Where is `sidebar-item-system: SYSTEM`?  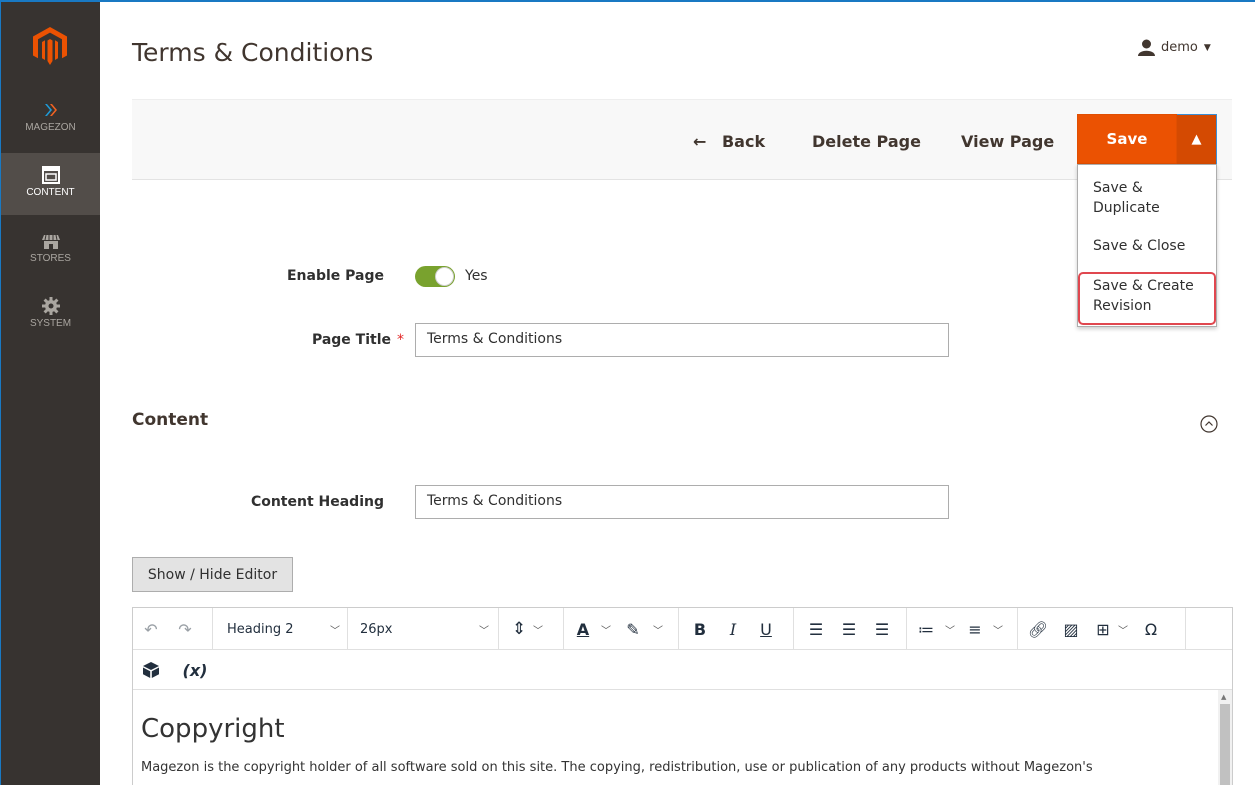 sidebar-item-system: SYSTEM is located at coordinates (50, 315).